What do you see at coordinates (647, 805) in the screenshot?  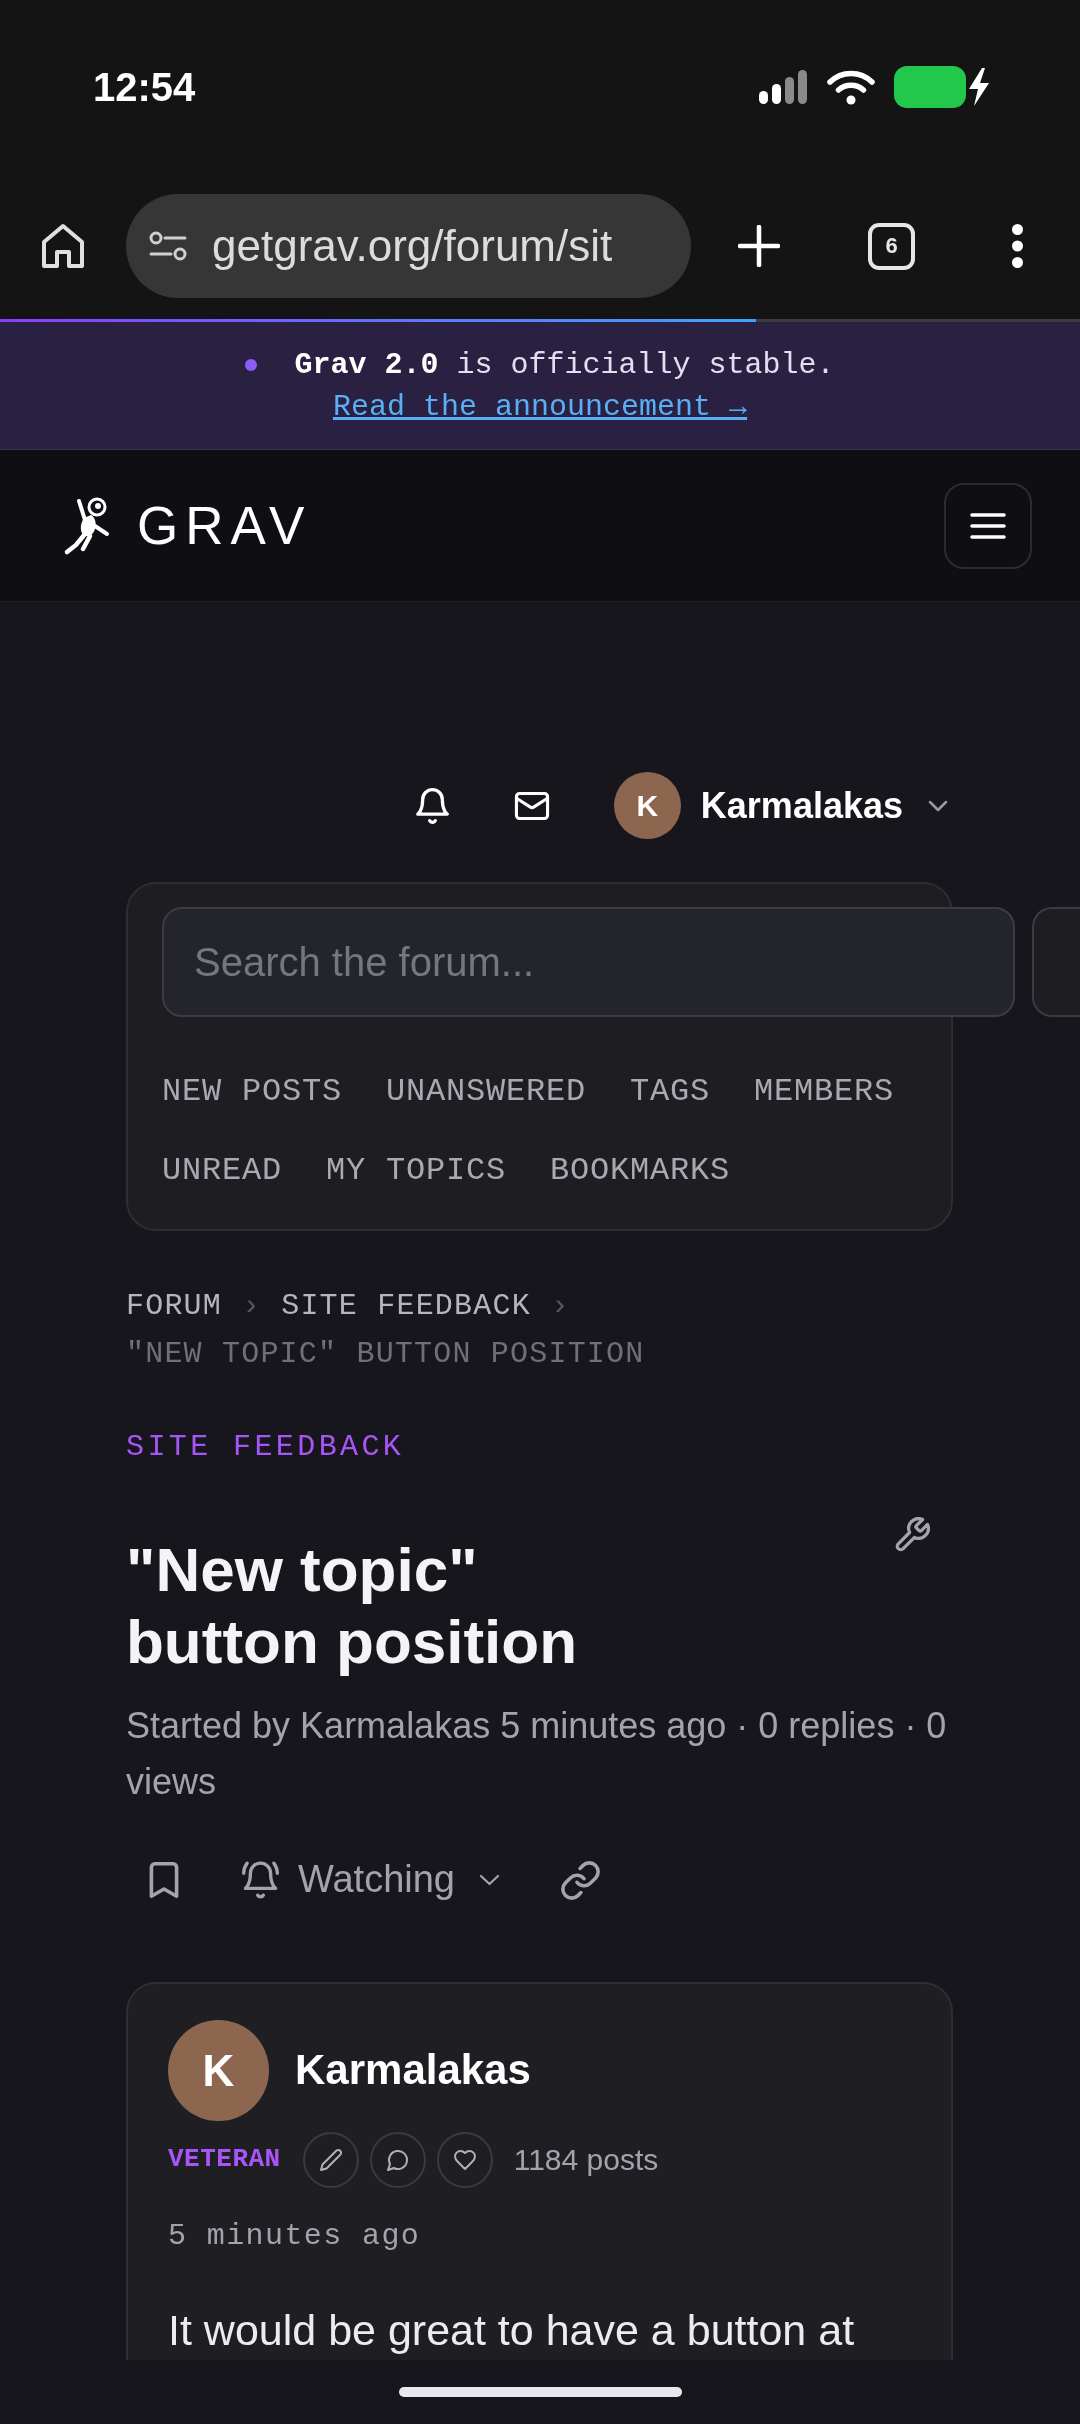 I see `user-avatar: K` at bounding box center [647, 805].